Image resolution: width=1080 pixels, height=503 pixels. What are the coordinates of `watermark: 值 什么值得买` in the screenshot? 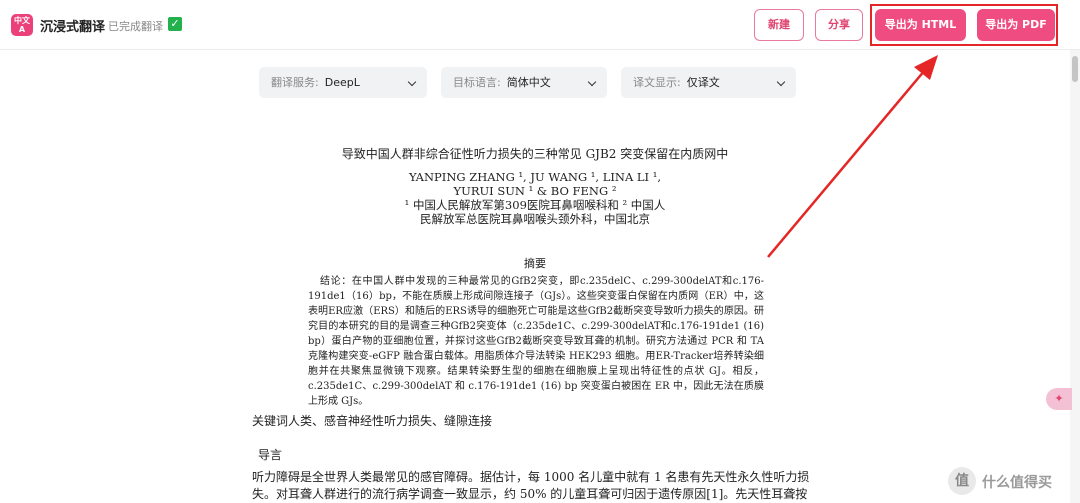 It's located at (1013, 482).